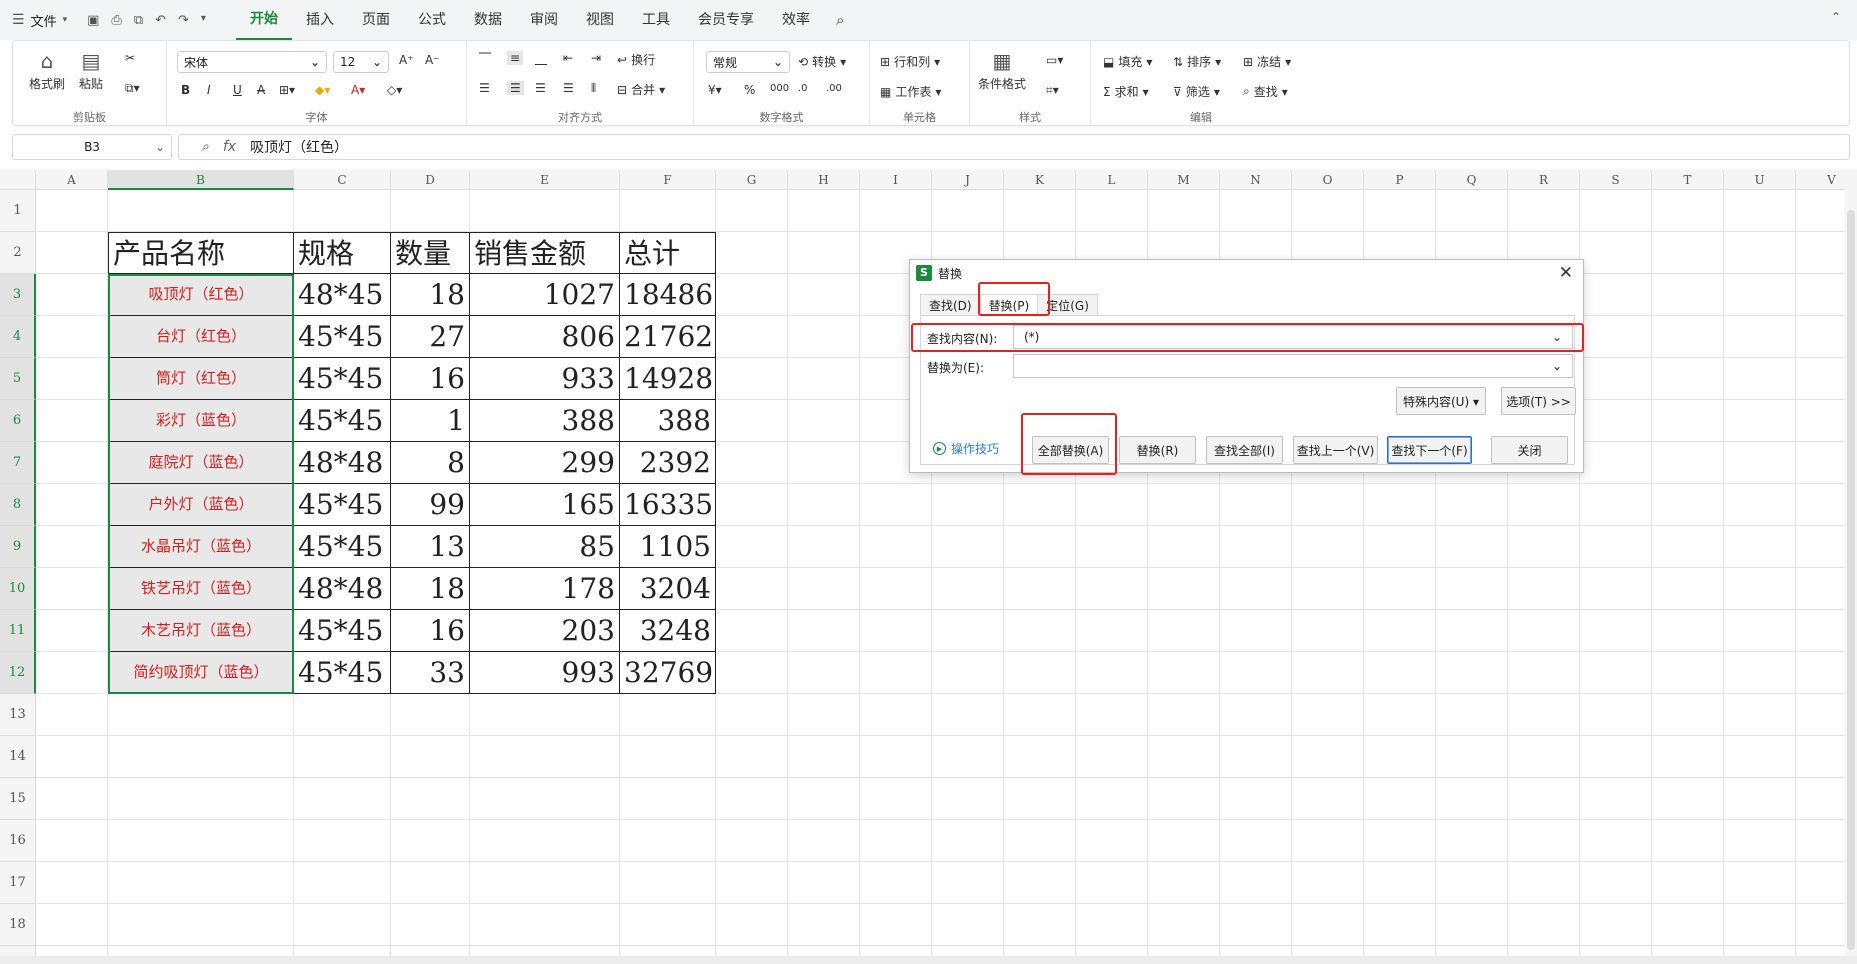 The image size is (1857, 964). What do you see at coordinates (545, 337) in the screenshot?
I see `table-cell: 806` at bounding box center [545, 337].